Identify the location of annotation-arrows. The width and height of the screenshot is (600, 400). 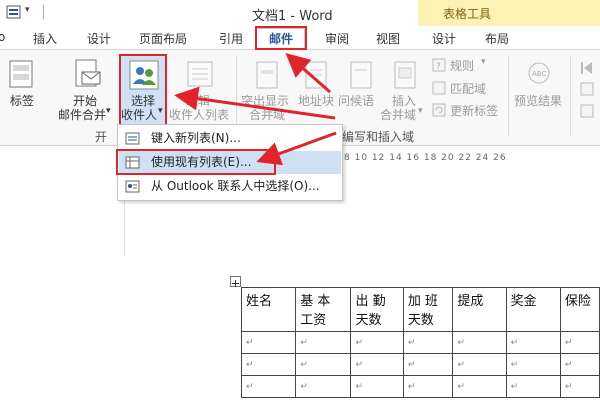
(255, 109).